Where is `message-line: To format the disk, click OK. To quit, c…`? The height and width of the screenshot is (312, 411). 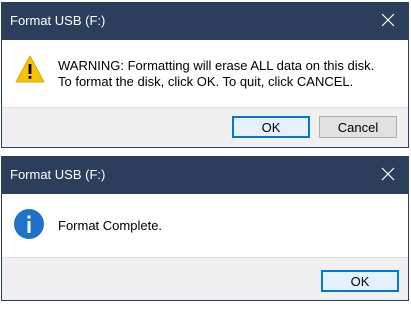 message-line: To format the disk, click OK. To quit, c… is located at coordinates (206, 81).